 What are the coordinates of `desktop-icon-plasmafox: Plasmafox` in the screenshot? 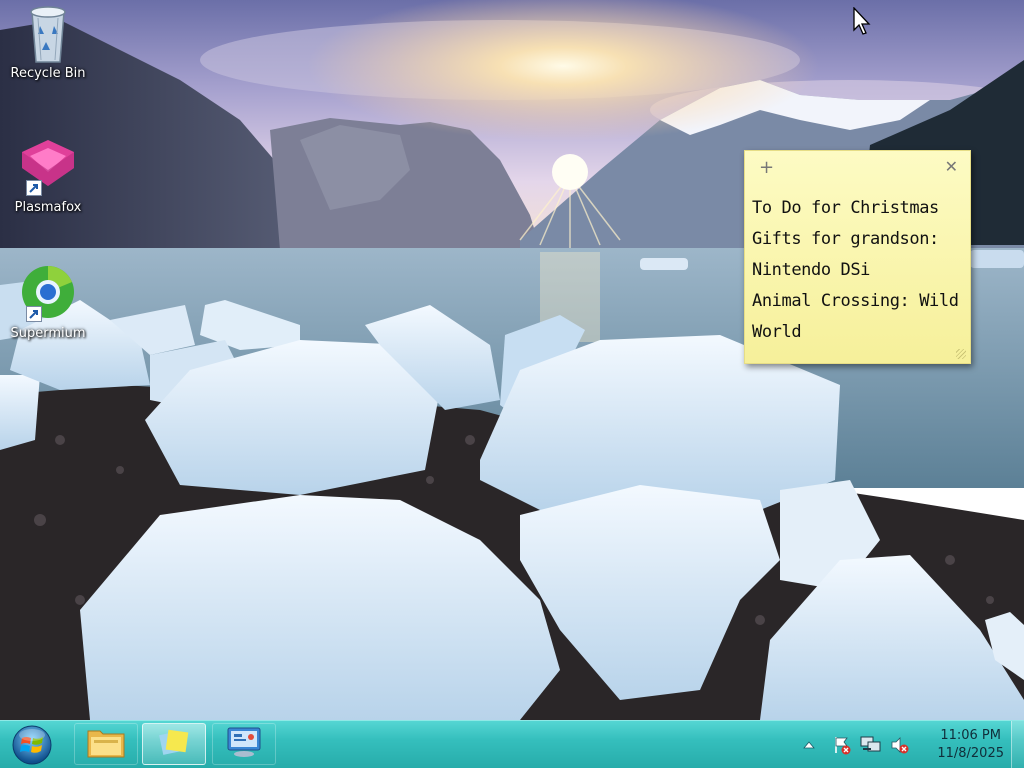 It's located at (48, 176).